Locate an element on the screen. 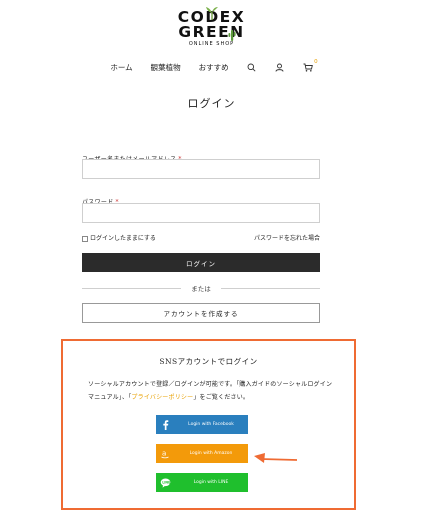  remember-me-checkbox: ログインしたままにする is located at coordinates (119, 237).